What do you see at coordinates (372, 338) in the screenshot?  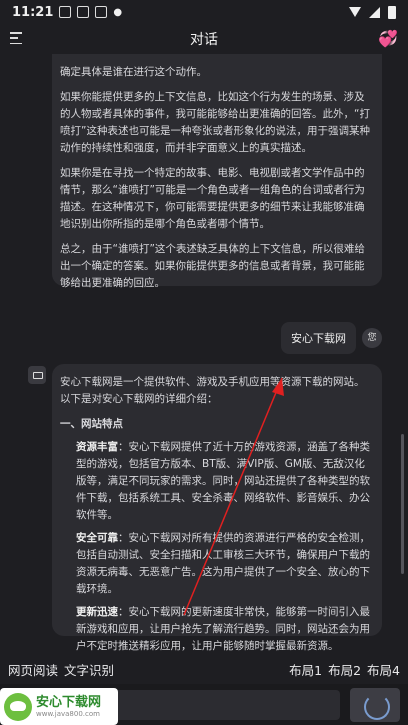 I see `user-avatar: 您` at bounding box center [372, 338].